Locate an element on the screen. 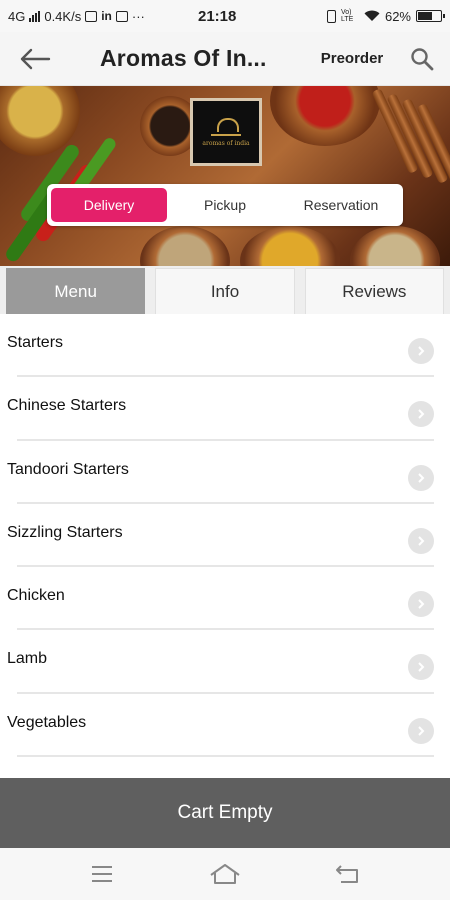 Image resolution: width=450 pixels, height=900 pixels. menu-lines-icon is located at coordinates (101, 874).